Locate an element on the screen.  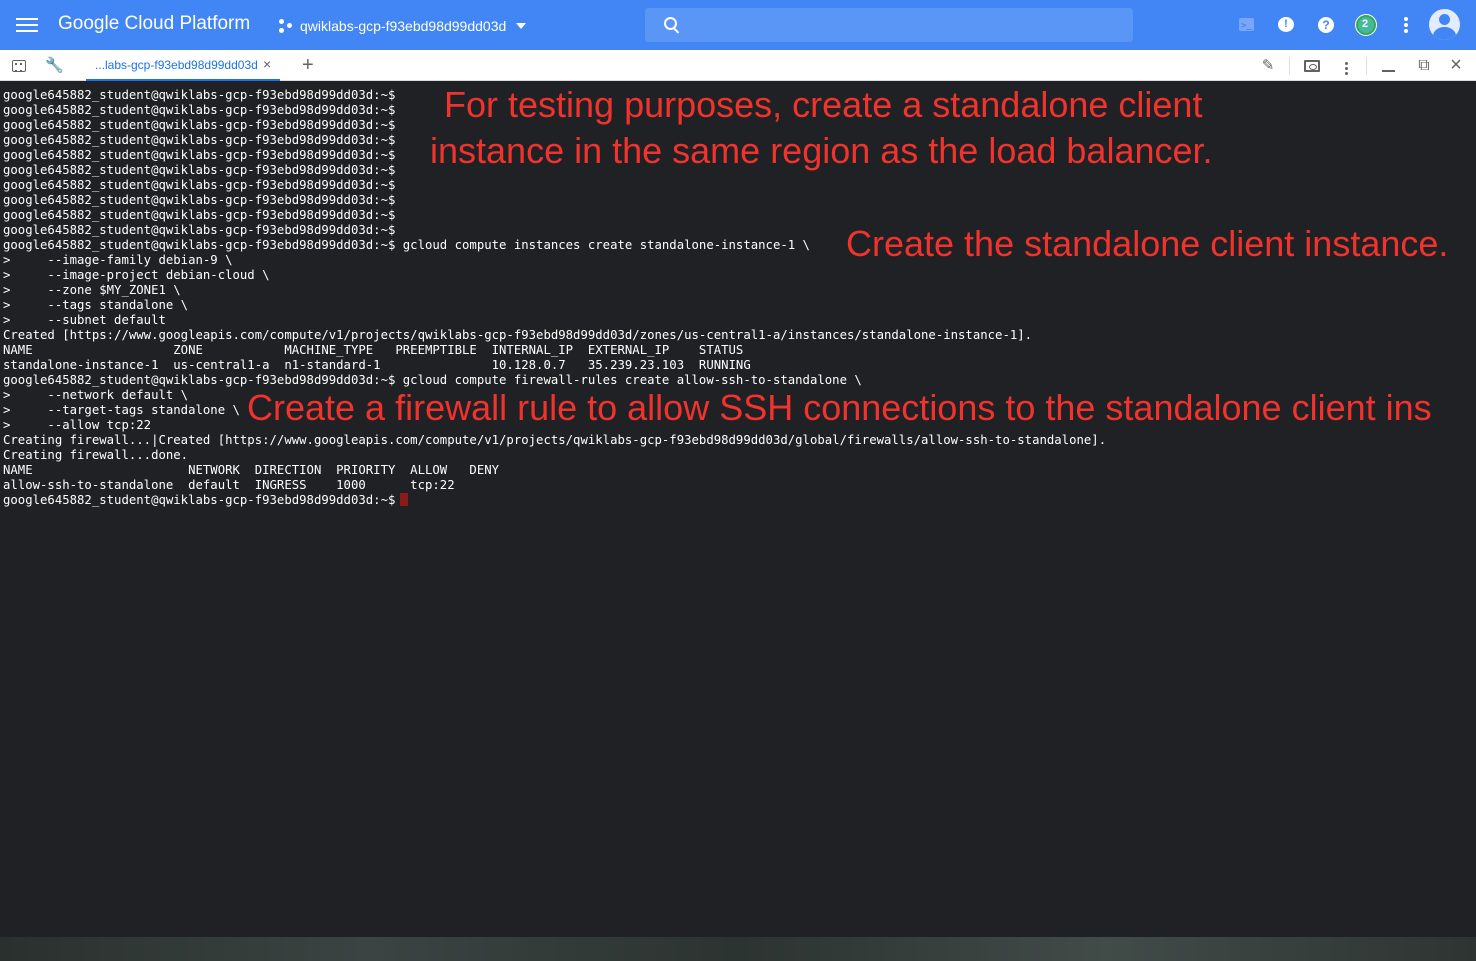
chevron-down-icon is located at coordinates (521, 26).